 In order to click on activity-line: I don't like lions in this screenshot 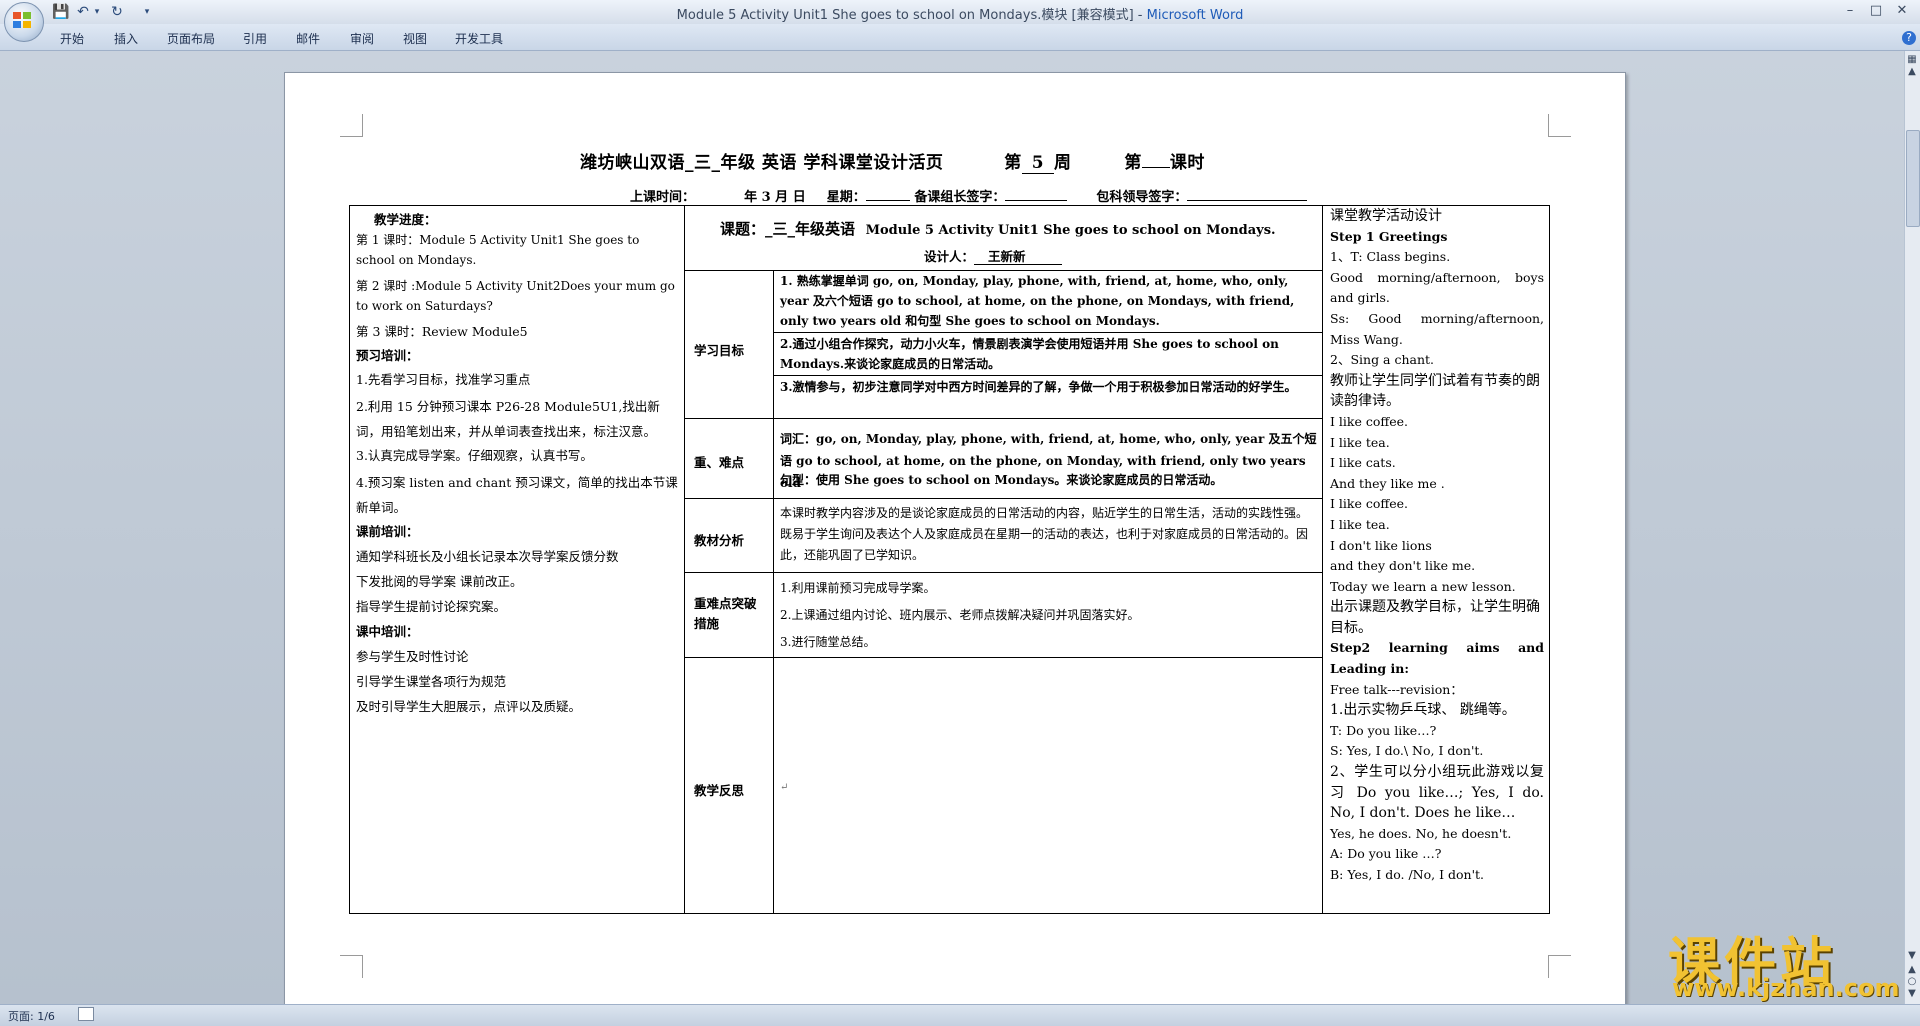, I will do `click(1381, 545)`.